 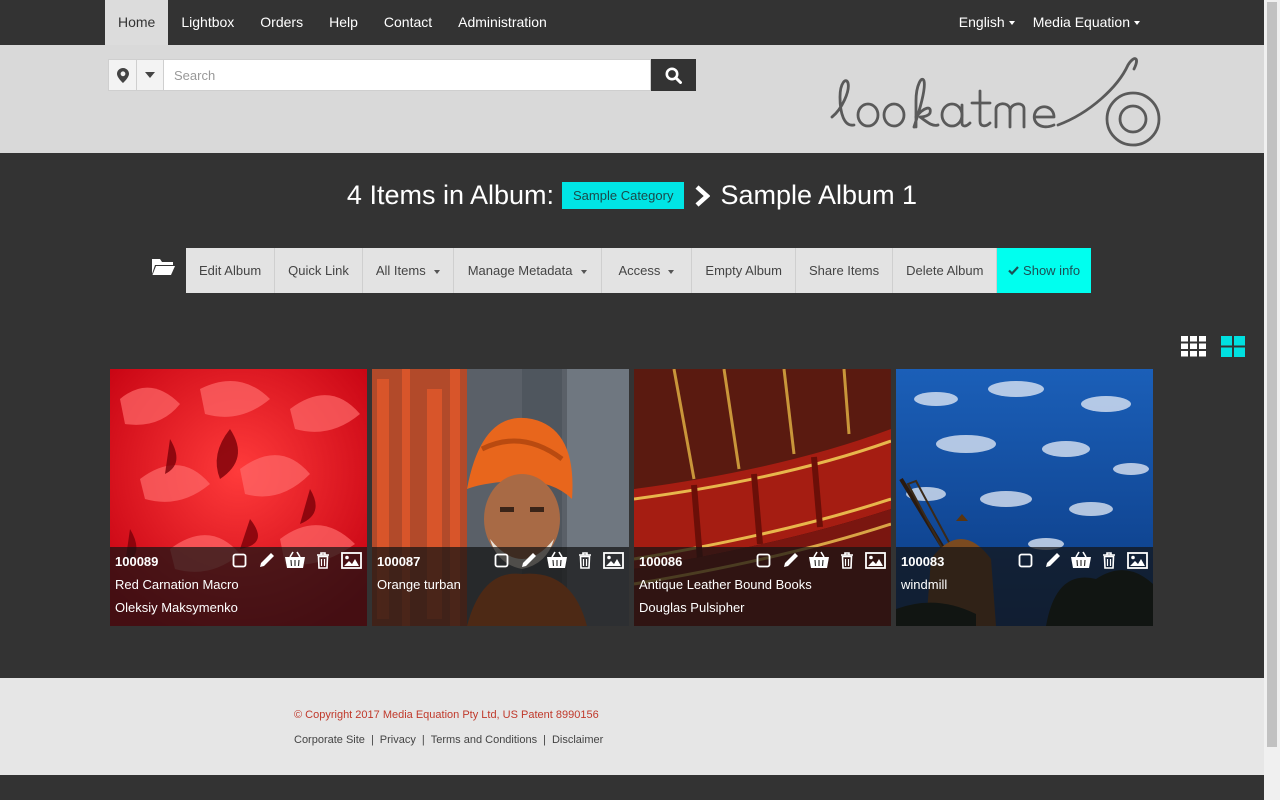 I want to click on lookatme-logo-icon, so click(x=995, y=102).